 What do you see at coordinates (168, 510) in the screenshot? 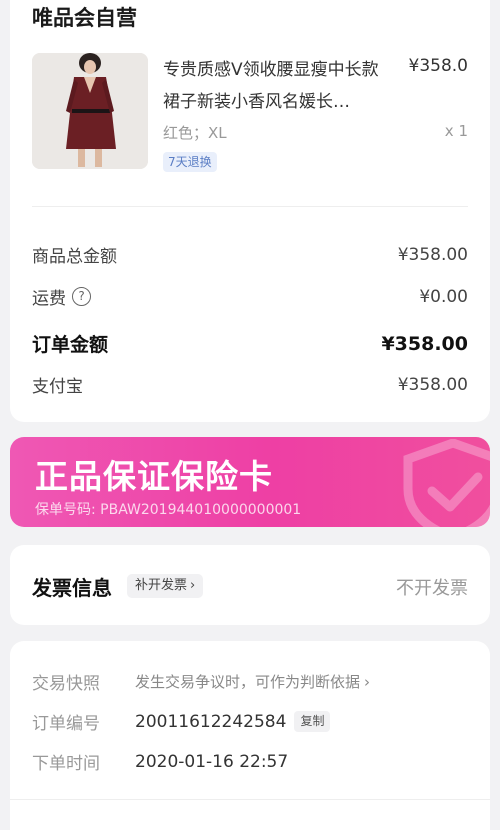
I see `policy-number: 保单号码: PBAW201944010000000001` at bounding box center [168, 510].